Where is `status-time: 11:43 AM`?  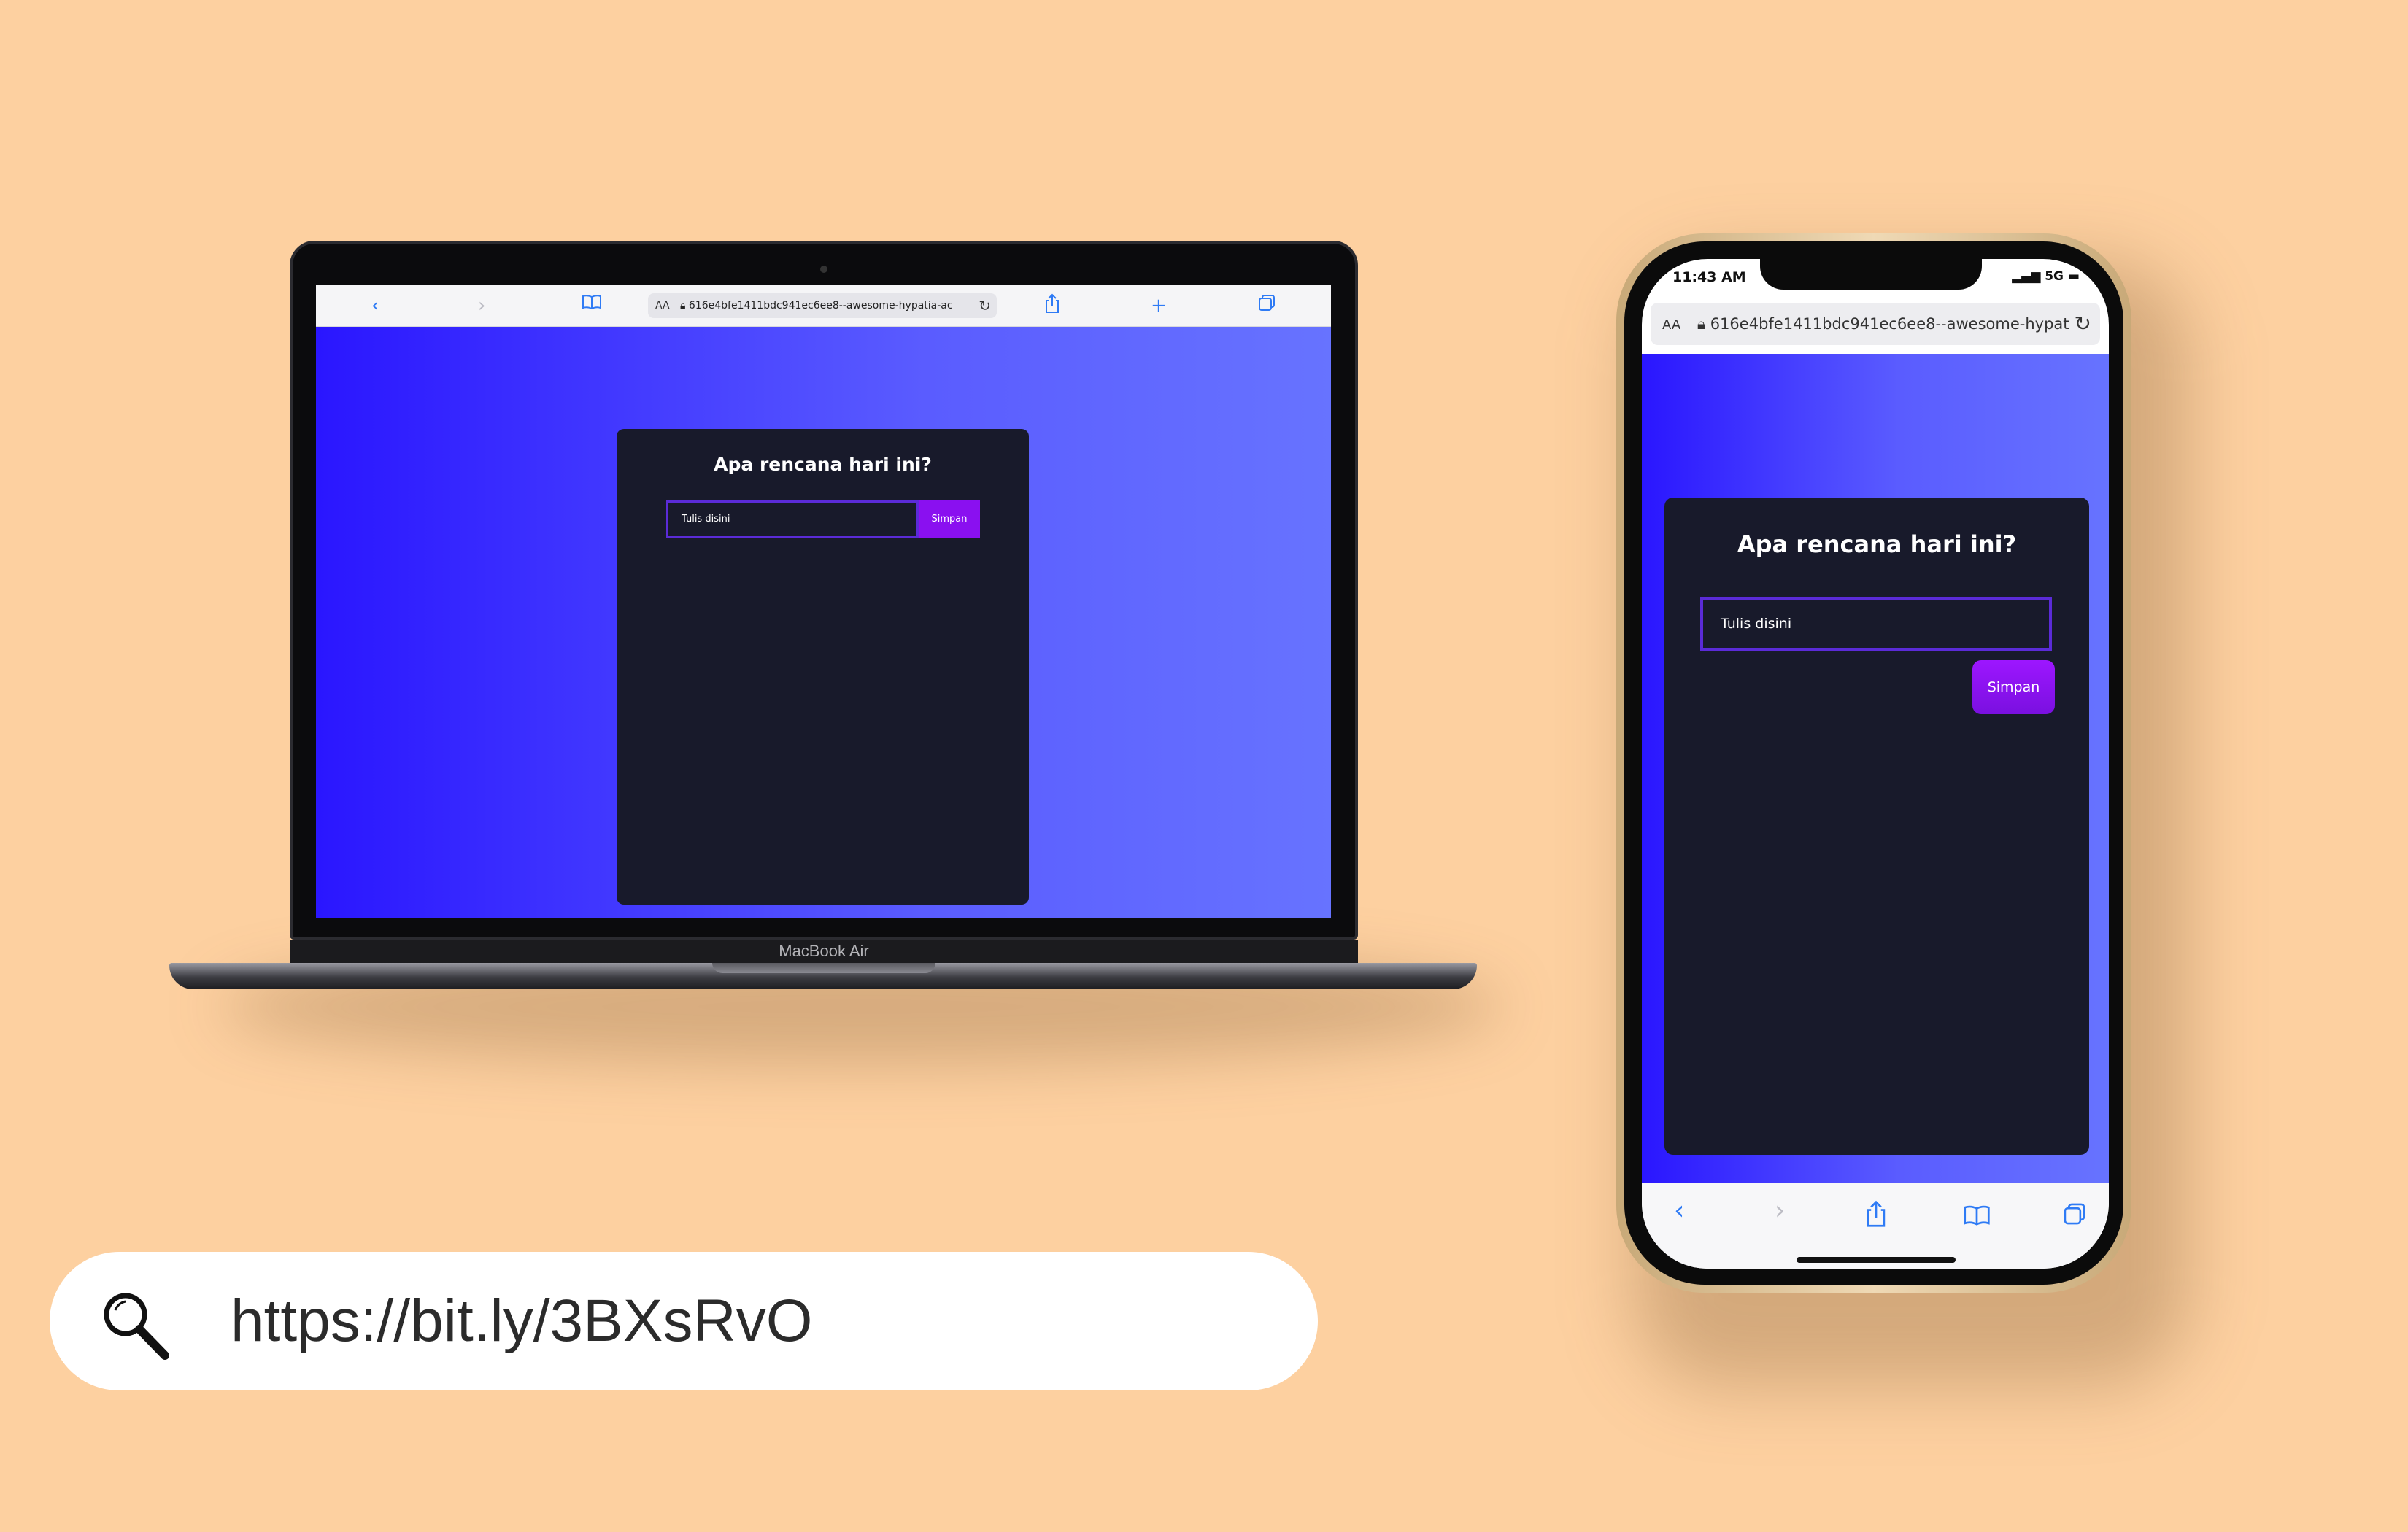 status-time: 11:43 AM is located at coordinates (1709, 277).